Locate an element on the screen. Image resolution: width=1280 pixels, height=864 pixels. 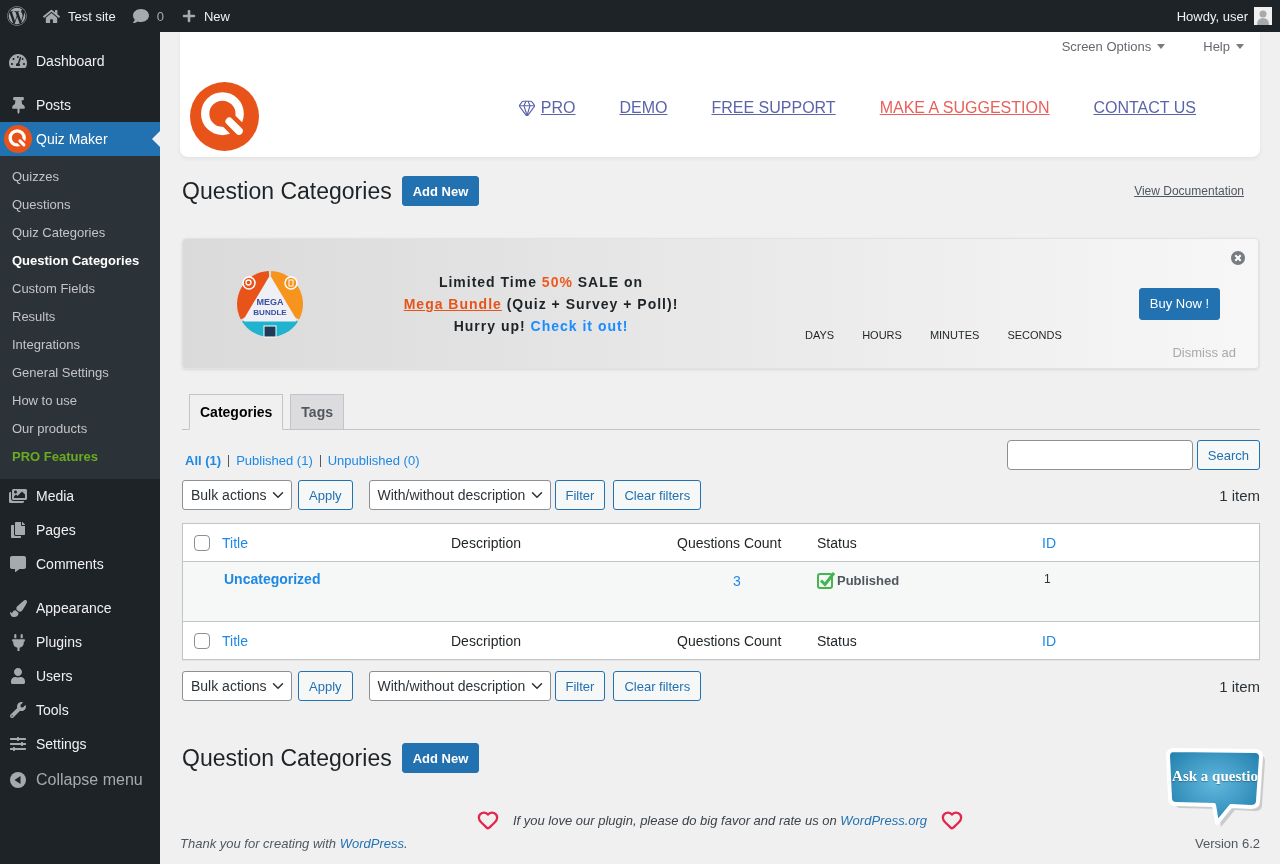
close-icon is located at coordinates (1238, 258).